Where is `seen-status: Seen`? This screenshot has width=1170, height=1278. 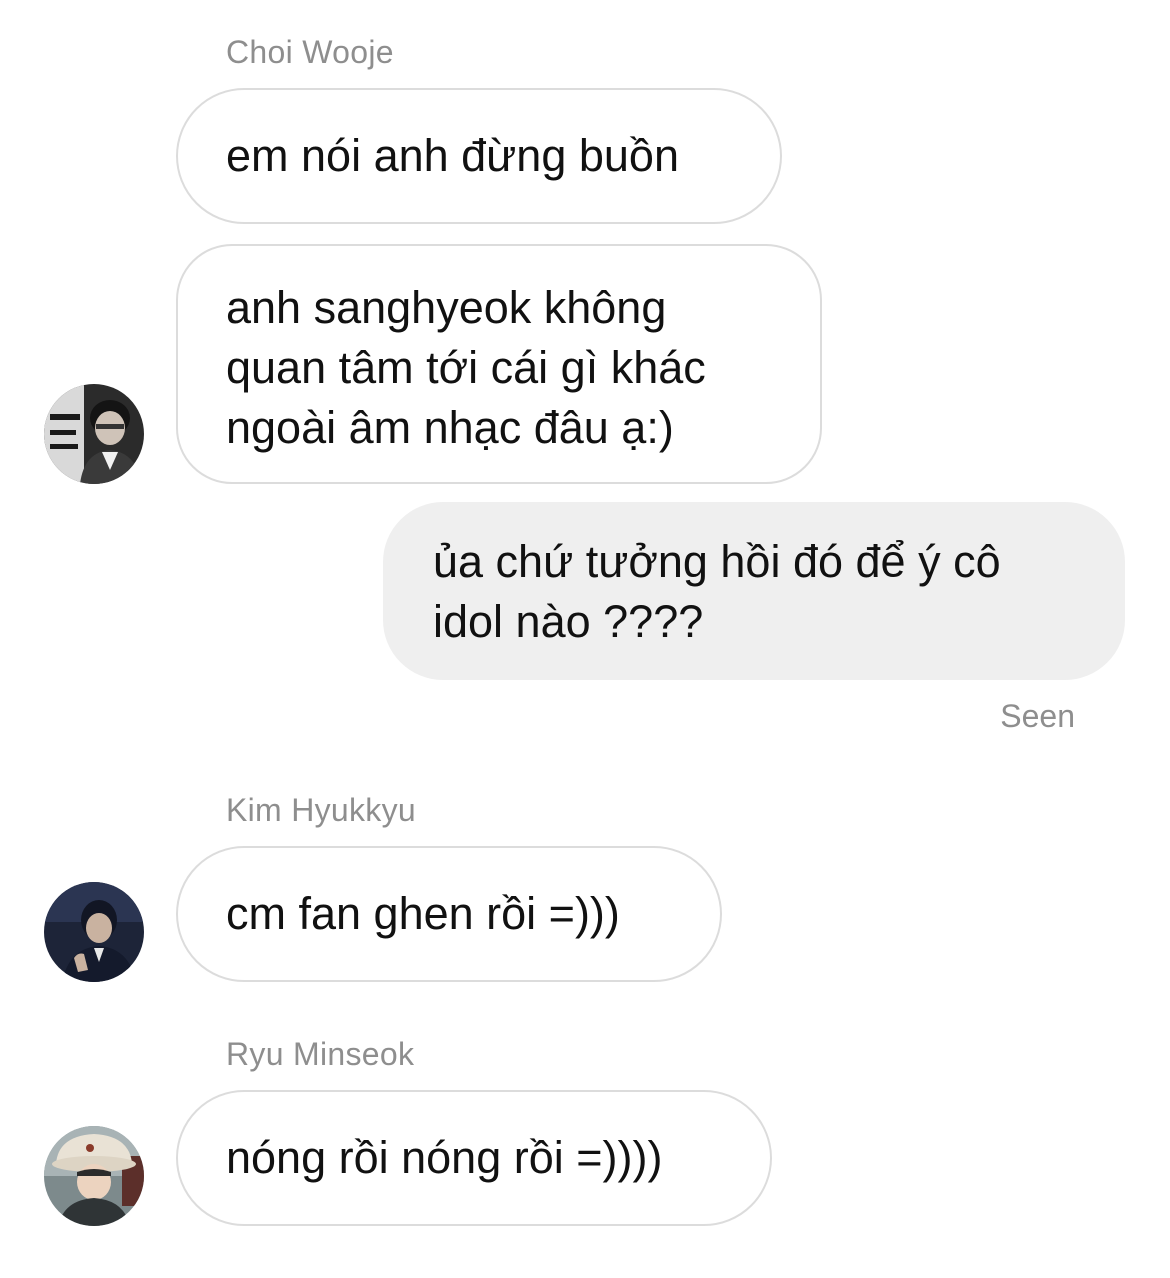
seen-status: Seen is located at coordinates (1037, 716).